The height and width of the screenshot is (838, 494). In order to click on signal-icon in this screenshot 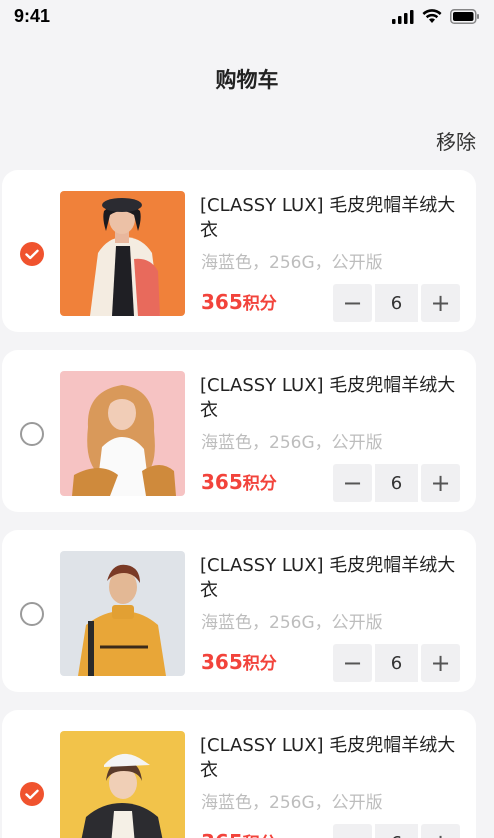, I will do `click(403, 16)`.